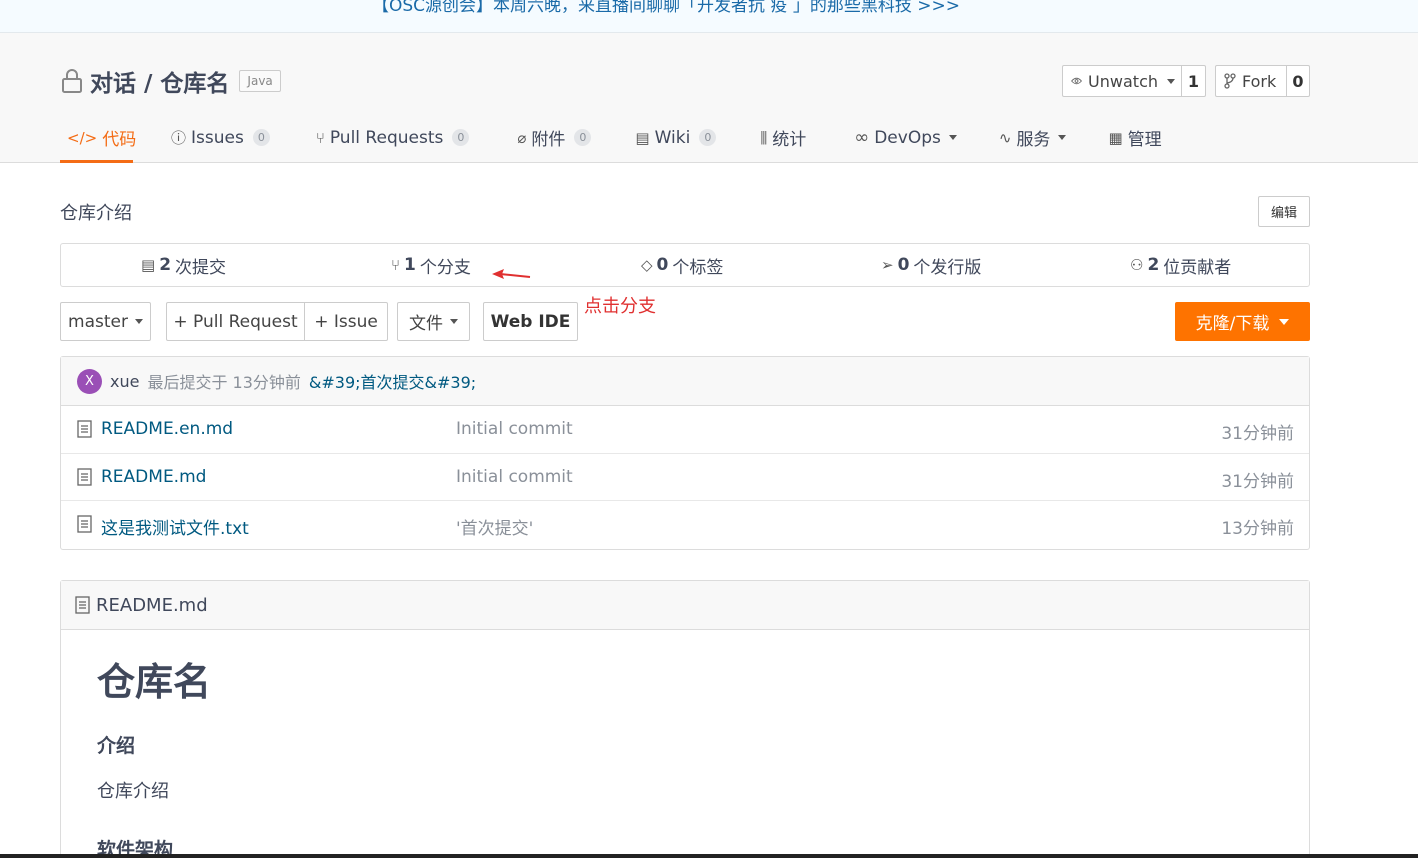  I want to click on attachments-count-badge: 0, so click(583, 137).